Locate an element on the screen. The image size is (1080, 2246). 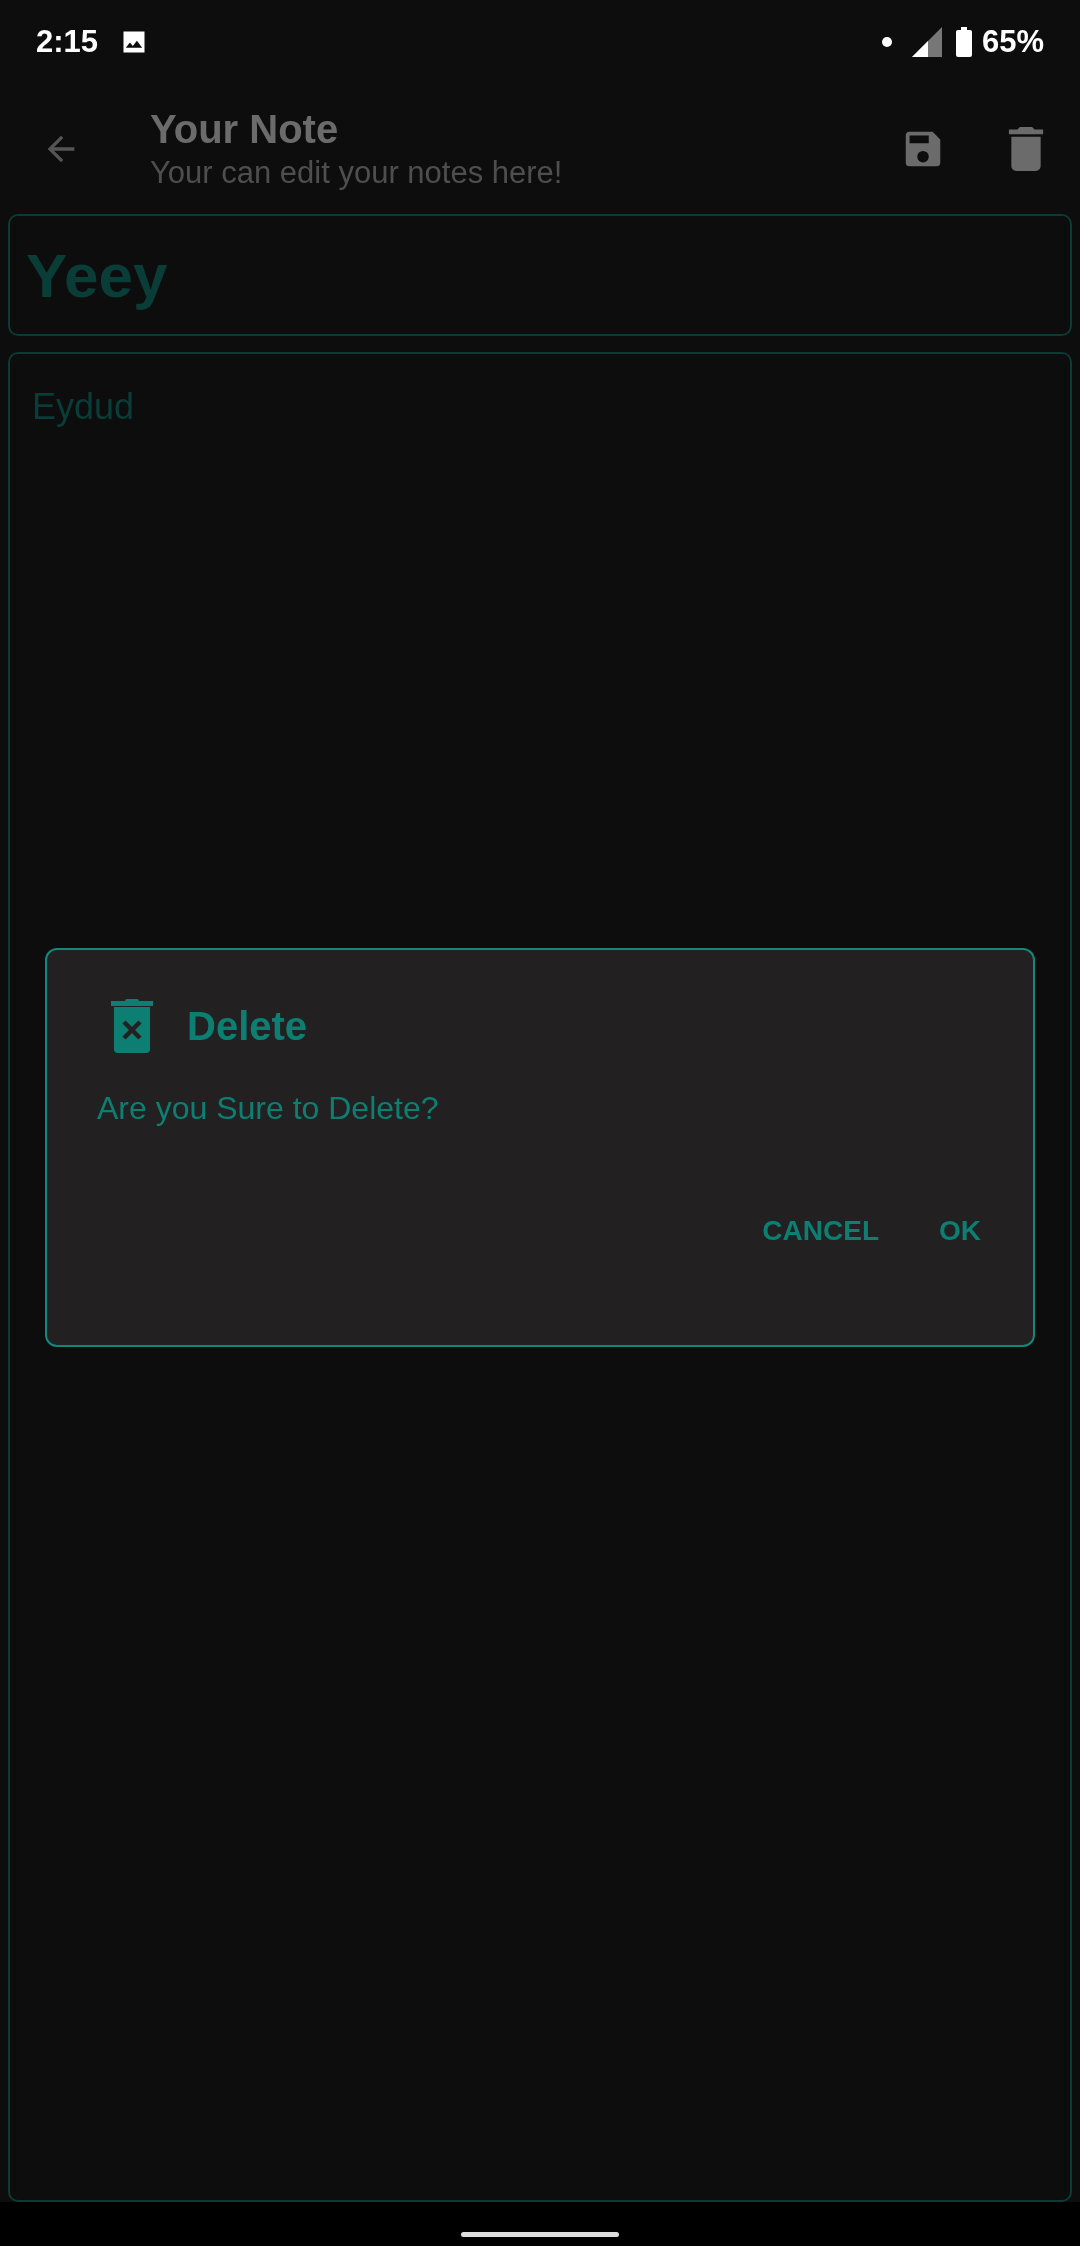
app-subtitle: Your can edit your notes here! is located at coordinates (356, 173).